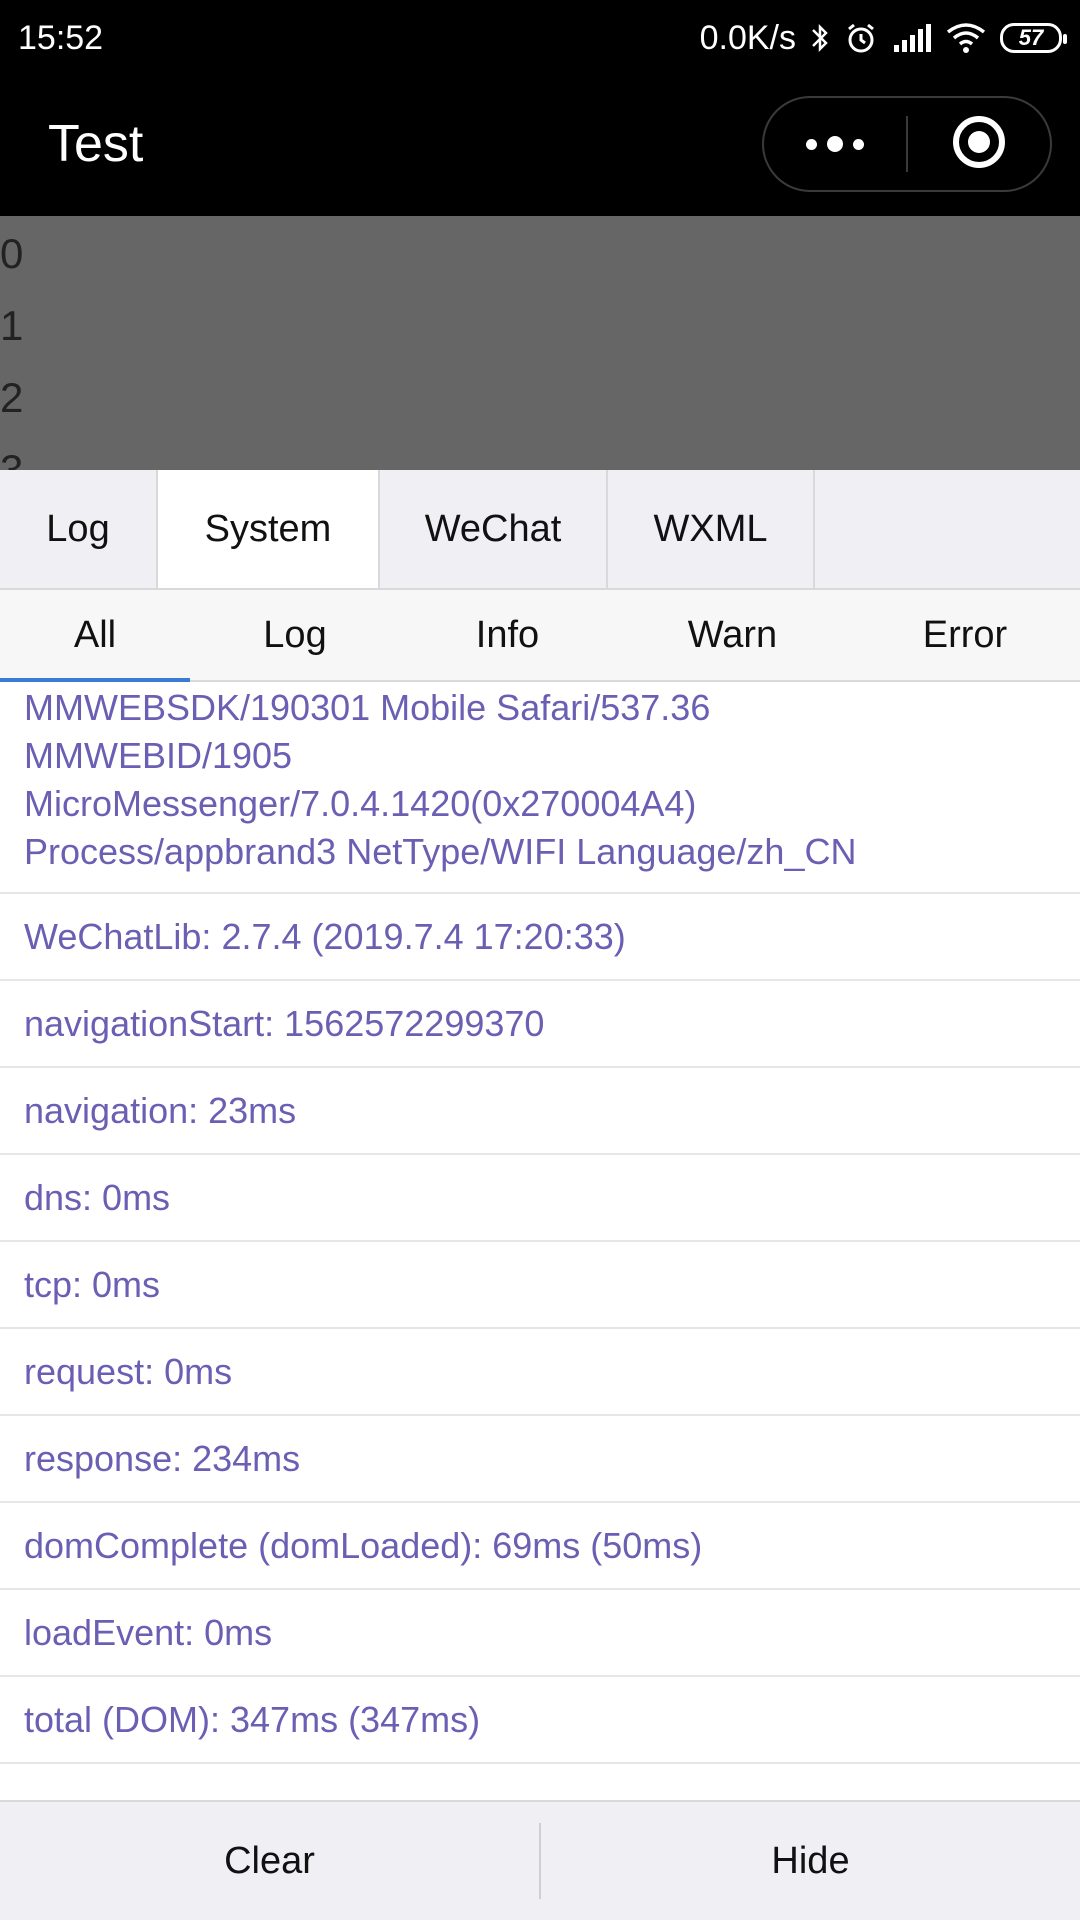 The image size is (1080, 1920). What do you see at coordinates (96, 144) in the screenshot?
I see `page-title: Test` at bounding box center [96, 144].